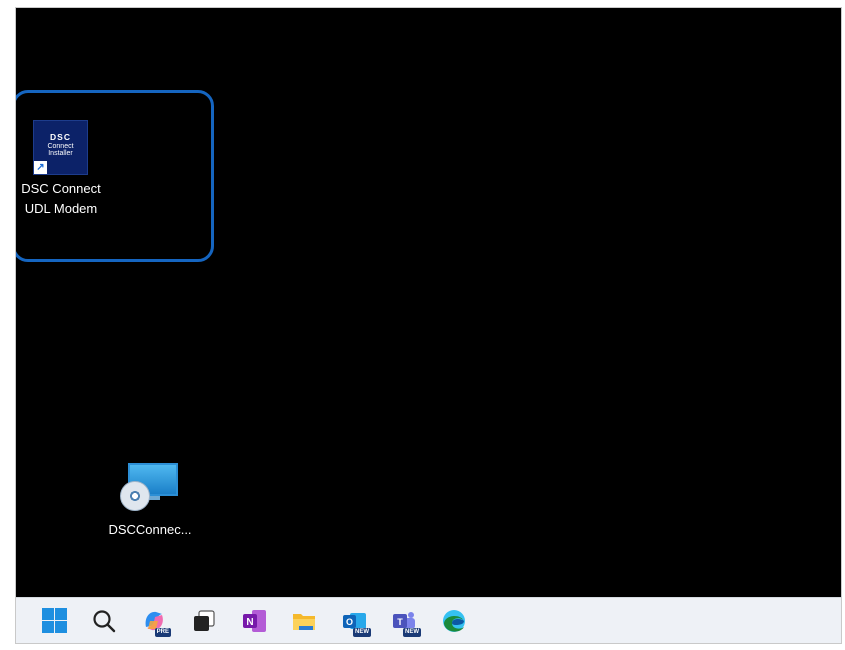 This screenshot has width=845, height=650. What do you see at coordinates (254, 621) in the screenshot?
I see `onenote-icon: N` at bounding box center [254, 621].